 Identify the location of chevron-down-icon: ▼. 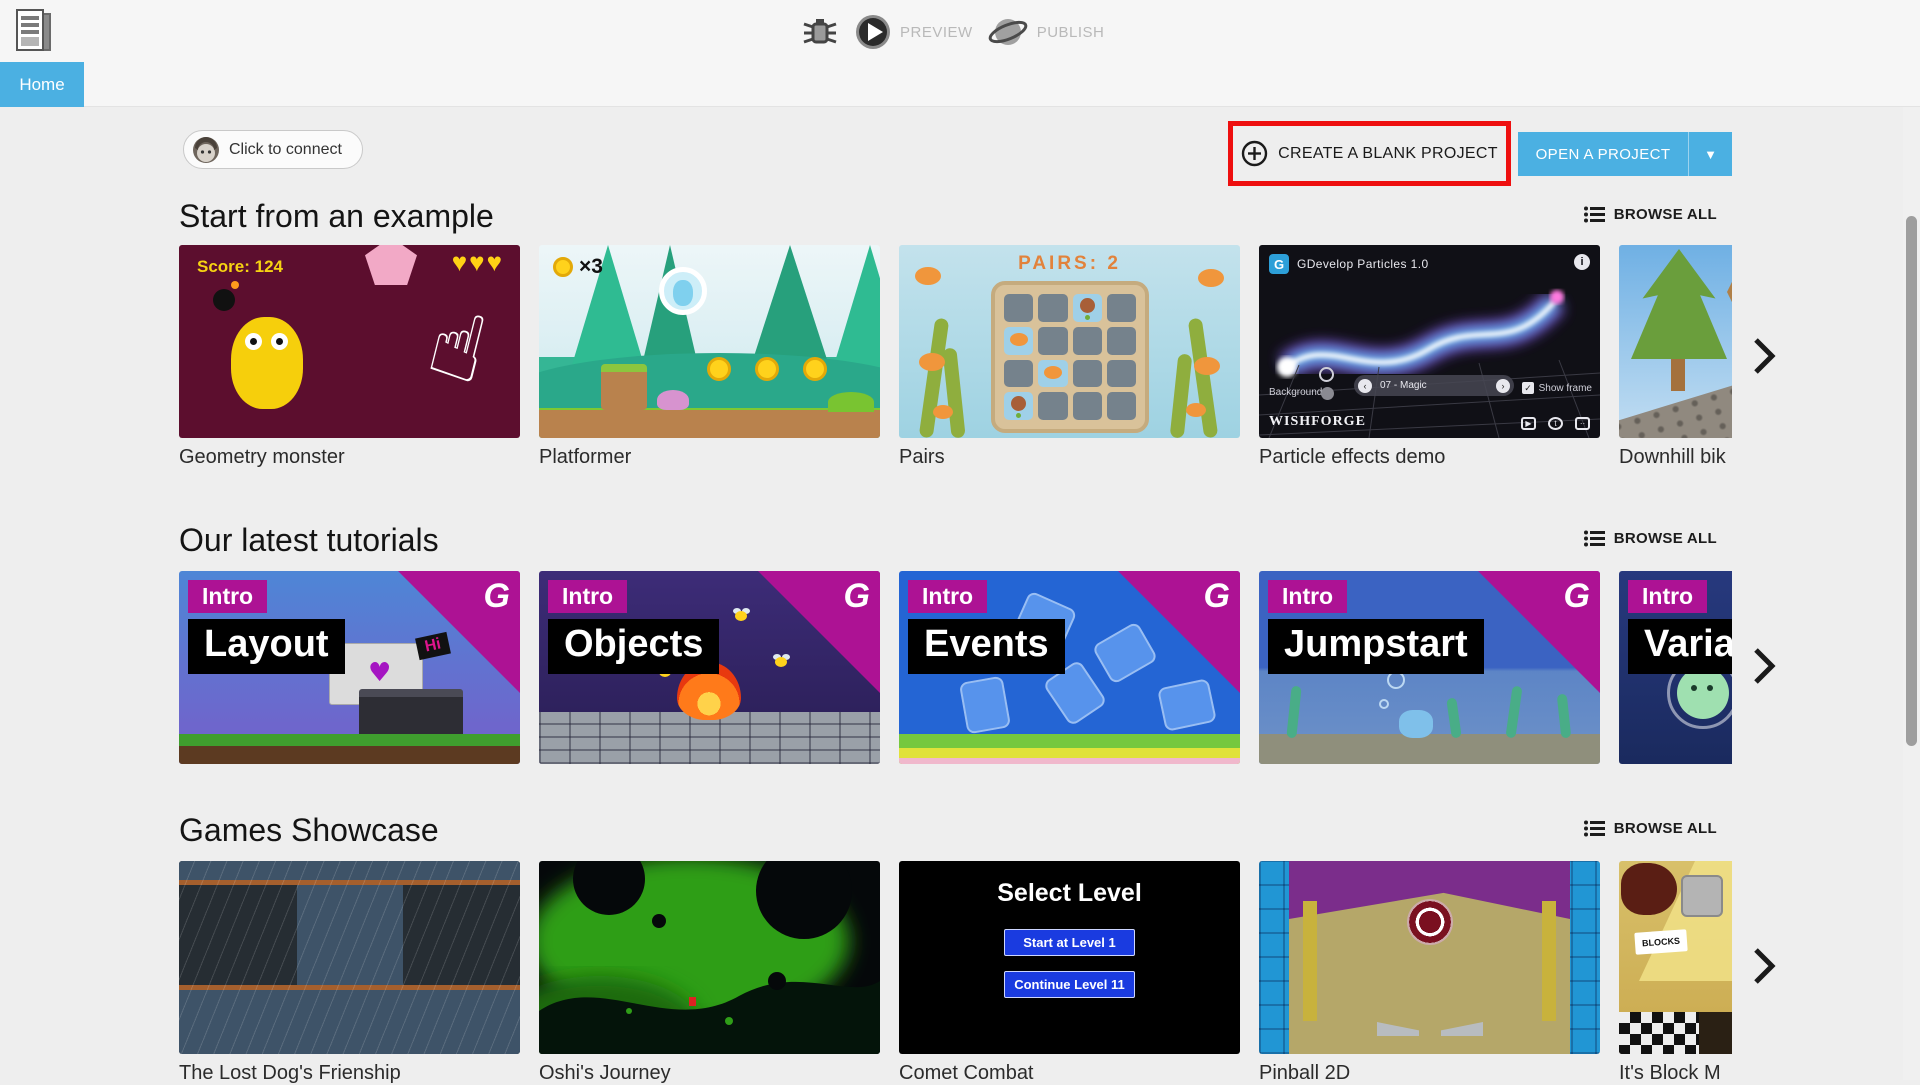
(1710, 154).